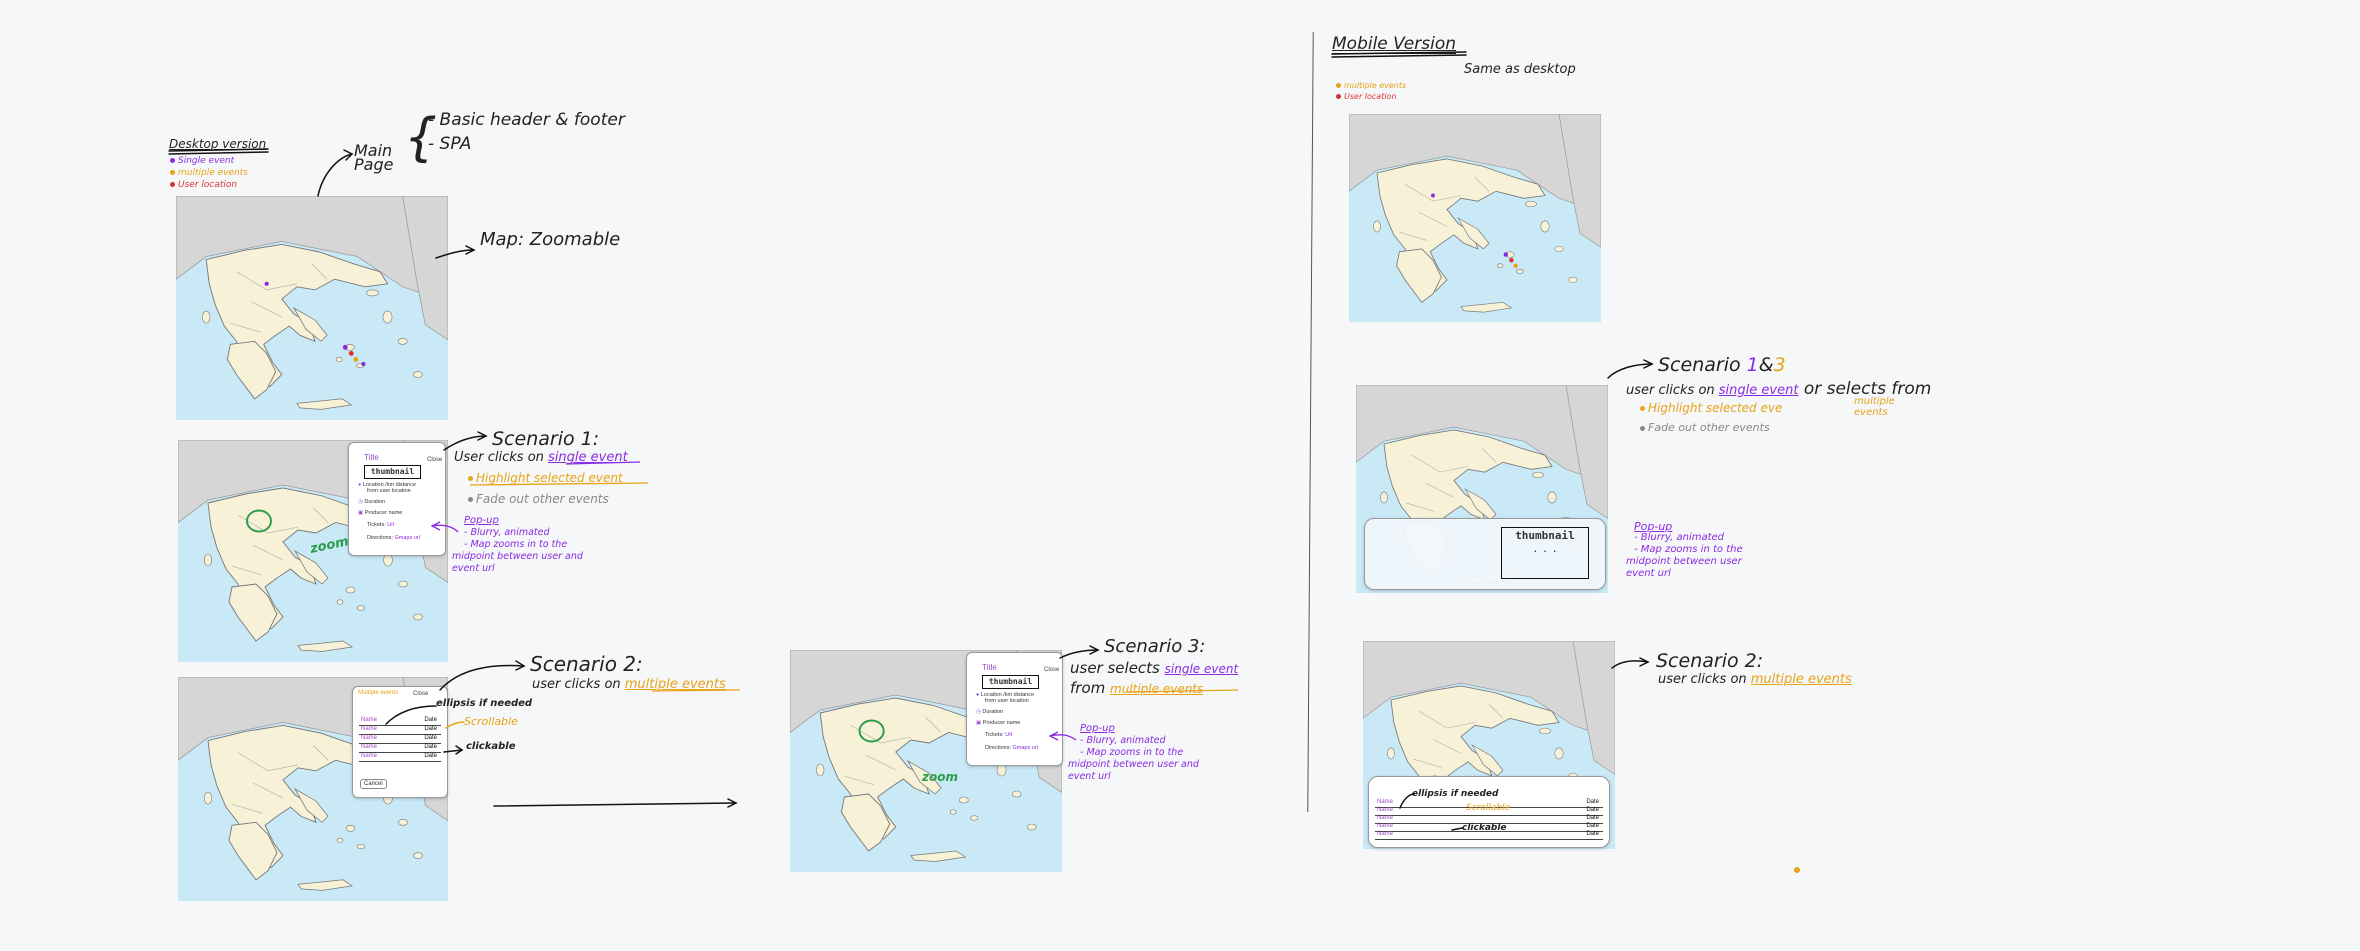  Describe the element at coordinates (1484, 828) in the screenshot. I see `mobile-clickable-note: clickable` at that location.